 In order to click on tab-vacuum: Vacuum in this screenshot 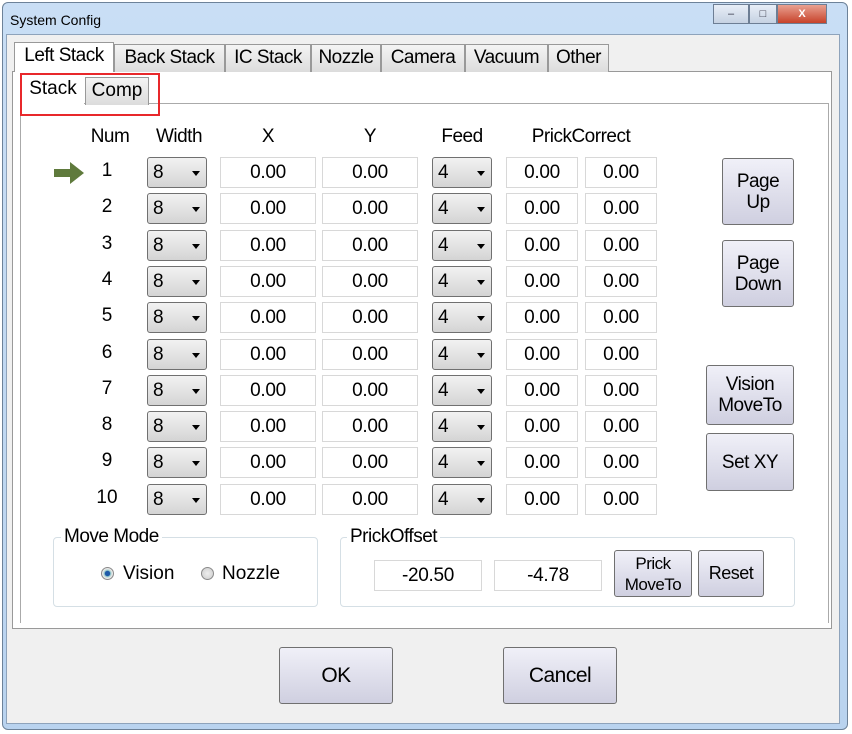, I will do `click(506, 58)`.